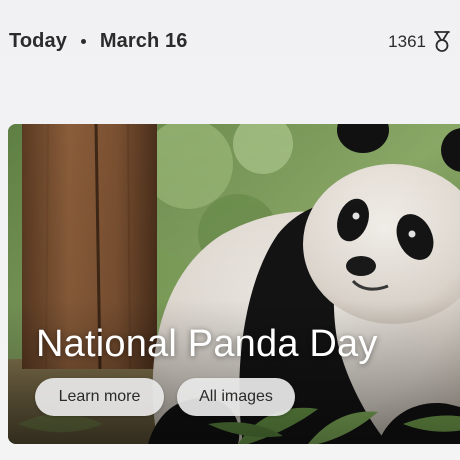  What do you see at coordinates (98, 41) in the screenshot?
I see `date-line: Today March 16` at bounding box center [98, 41].